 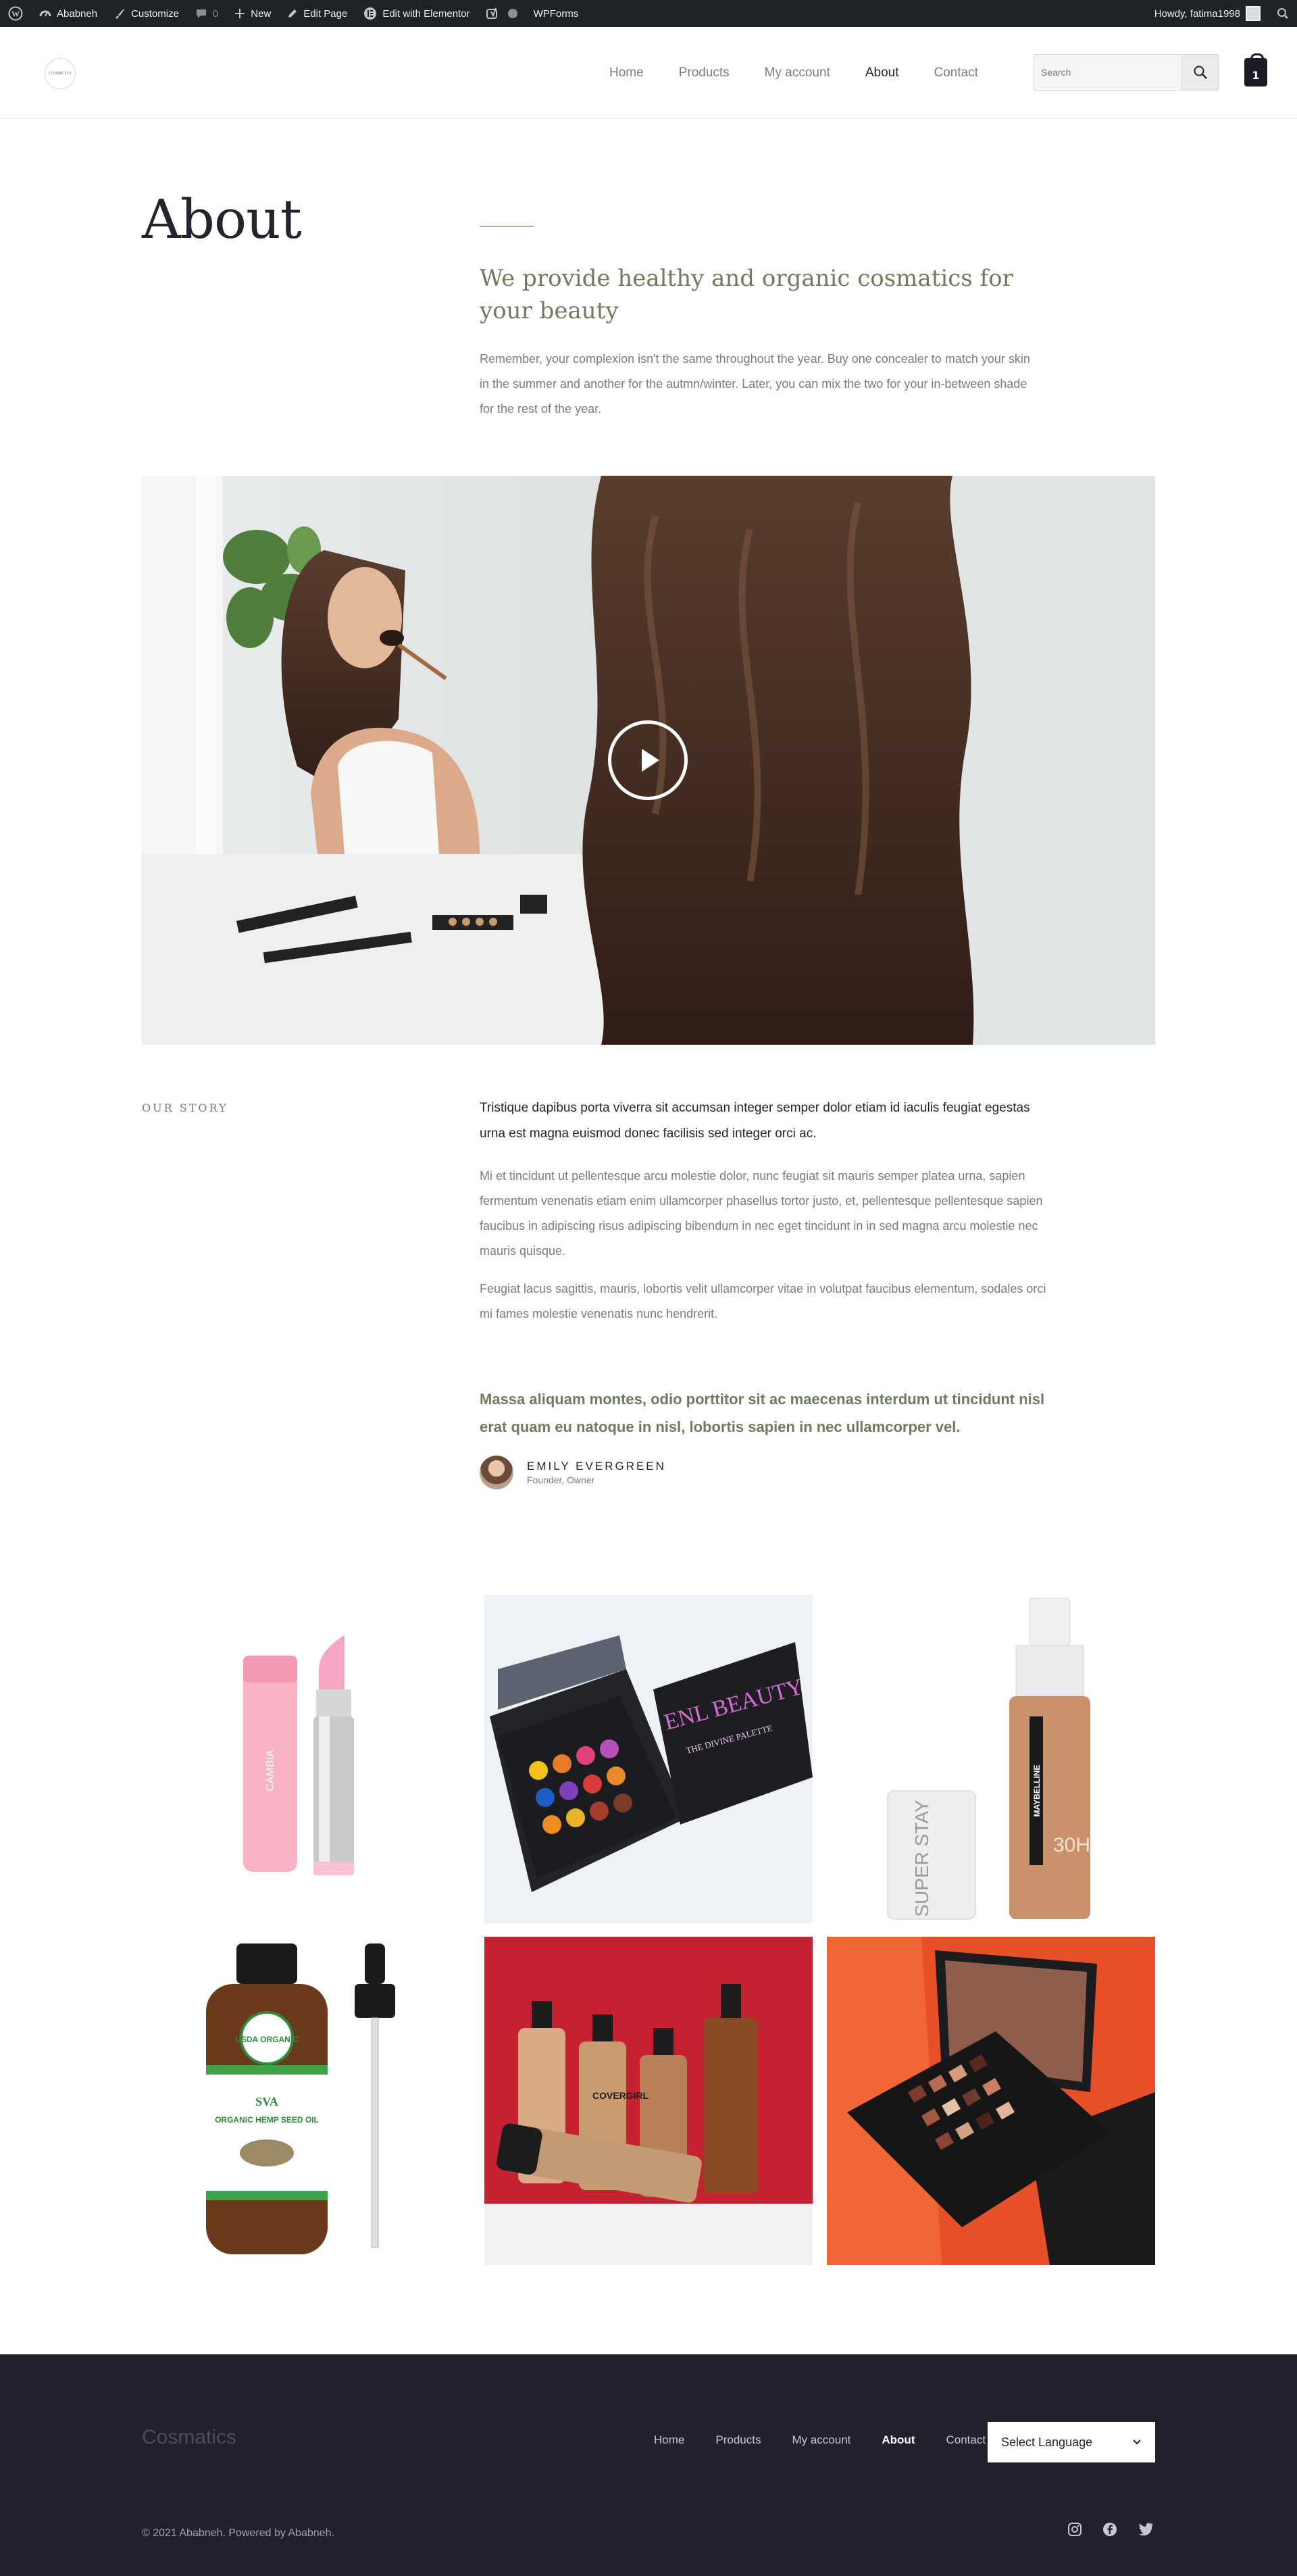 I want to click on author-name: EMILY EVERGREEN, so click(x=596, y=1466).